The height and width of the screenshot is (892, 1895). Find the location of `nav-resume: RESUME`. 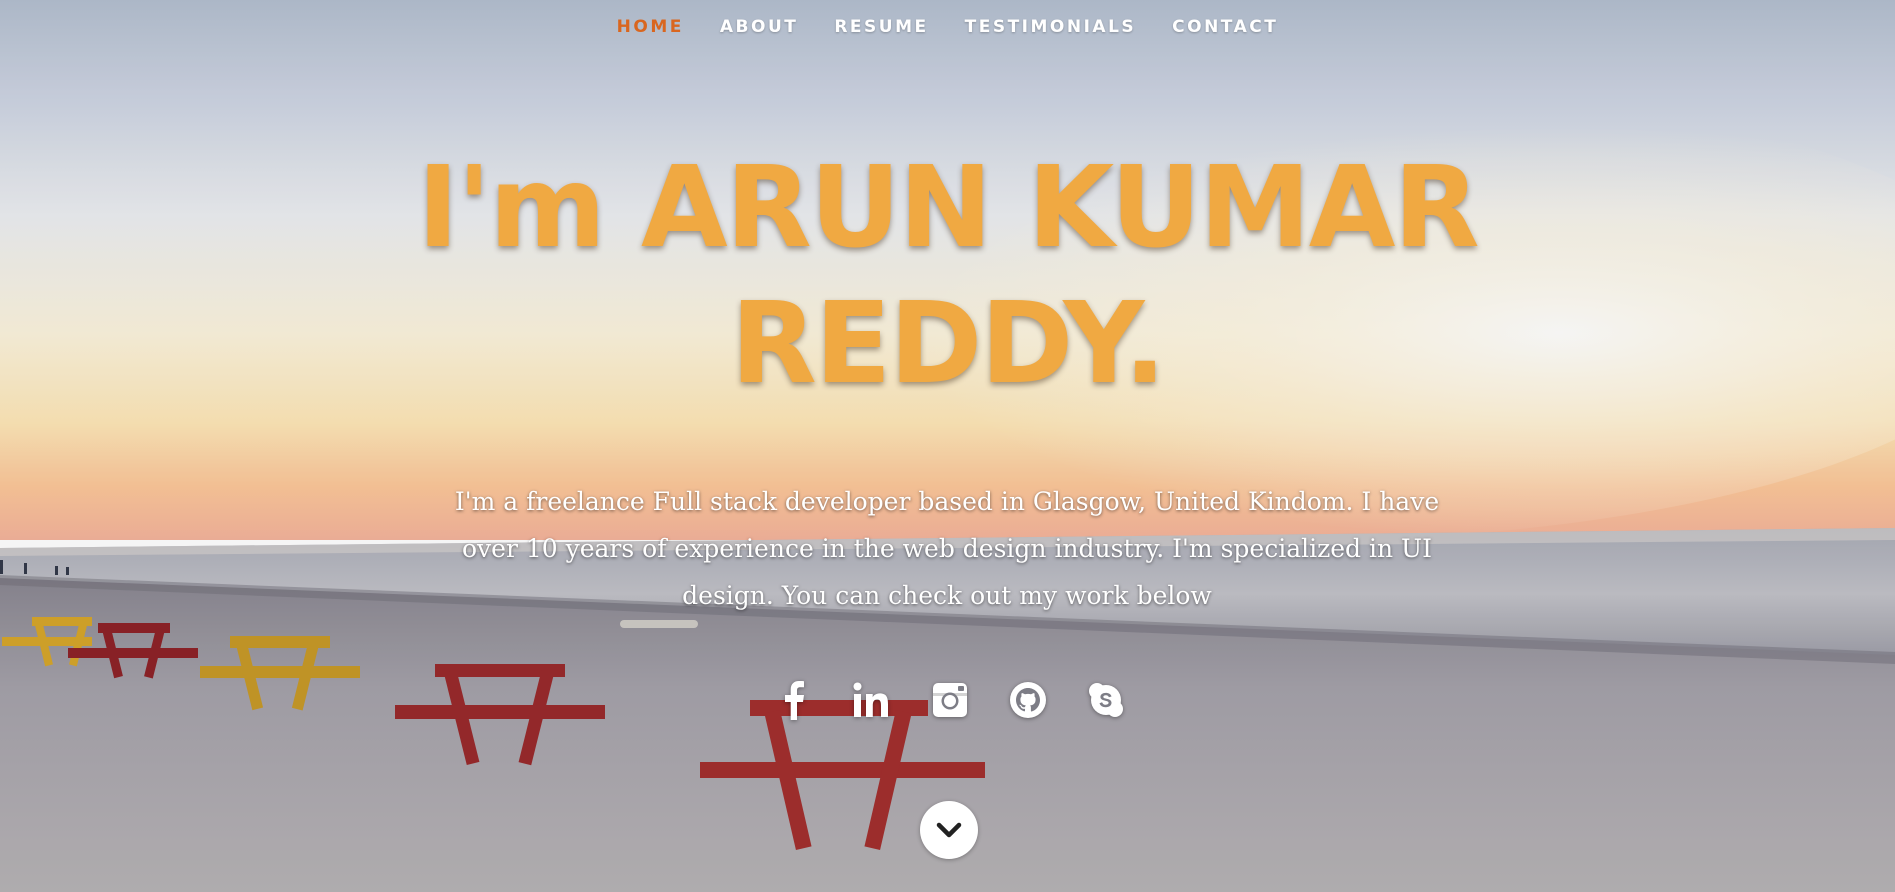

nav-resume: RESUME is located at coordinates (881, 27).